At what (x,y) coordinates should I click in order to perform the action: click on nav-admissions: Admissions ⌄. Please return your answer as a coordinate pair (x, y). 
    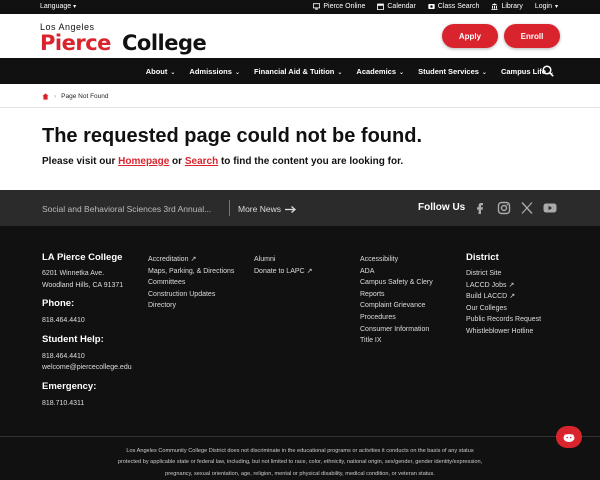
    Looking at the image, I should click on (214, 71).